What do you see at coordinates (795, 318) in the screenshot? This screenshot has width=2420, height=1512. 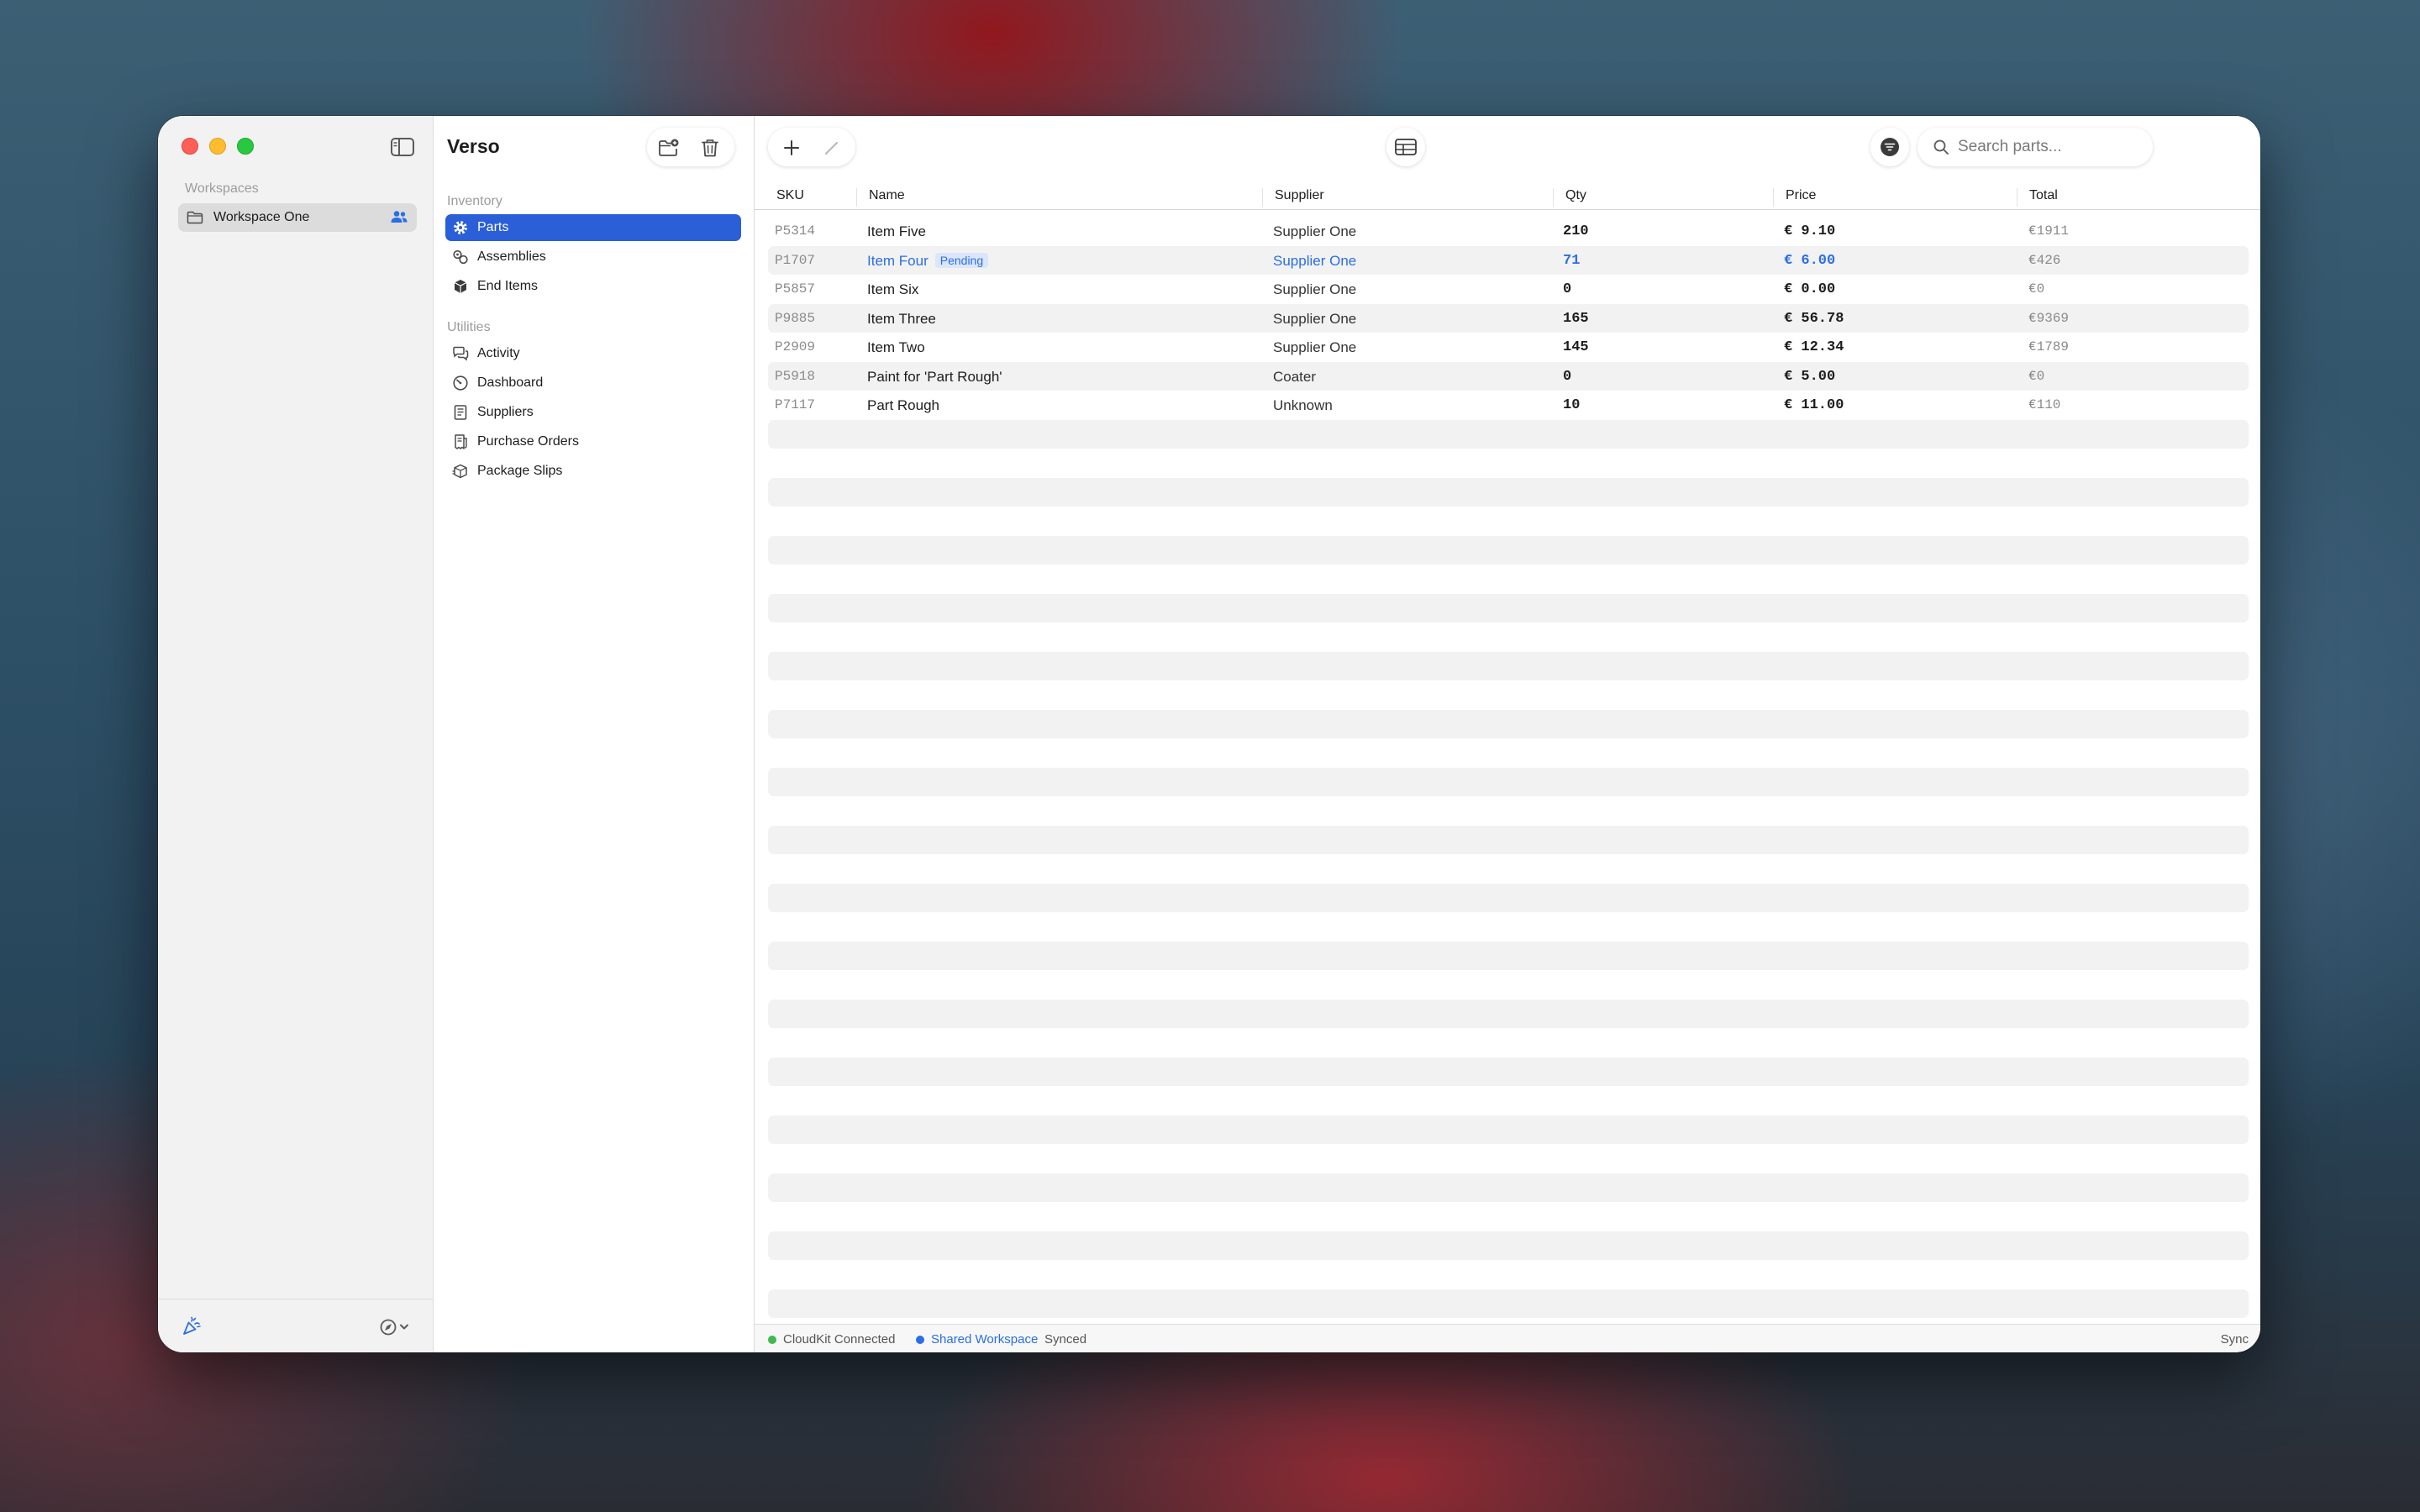 I see `sku-cell: P9885` at bounding box center [795, 318].